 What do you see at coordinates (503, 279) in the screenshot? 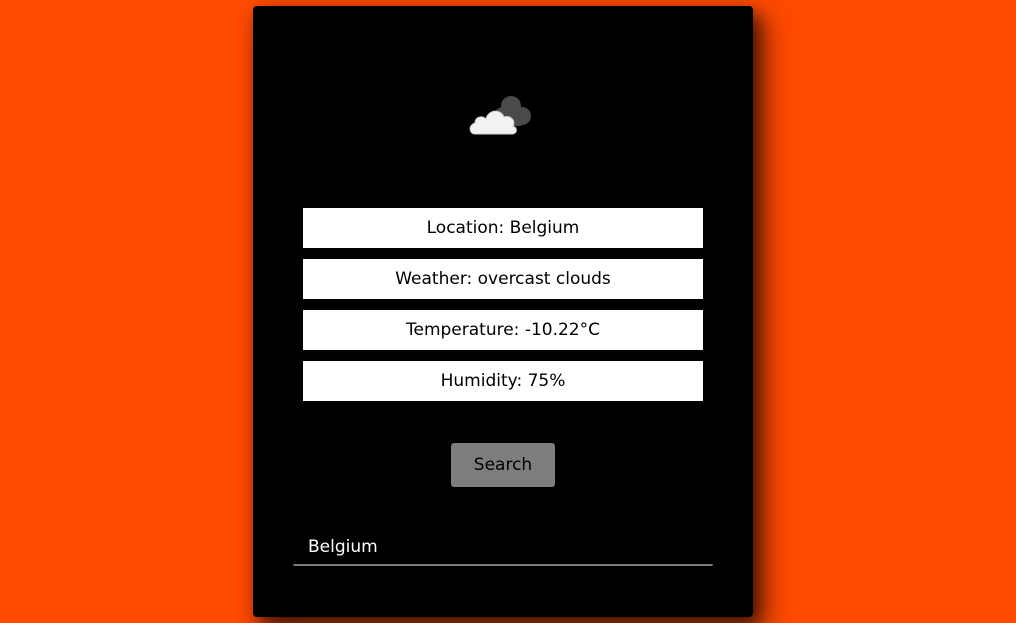
I see `weather-description-display: Weather: overcast clouds` at bounding box center [503, 279].